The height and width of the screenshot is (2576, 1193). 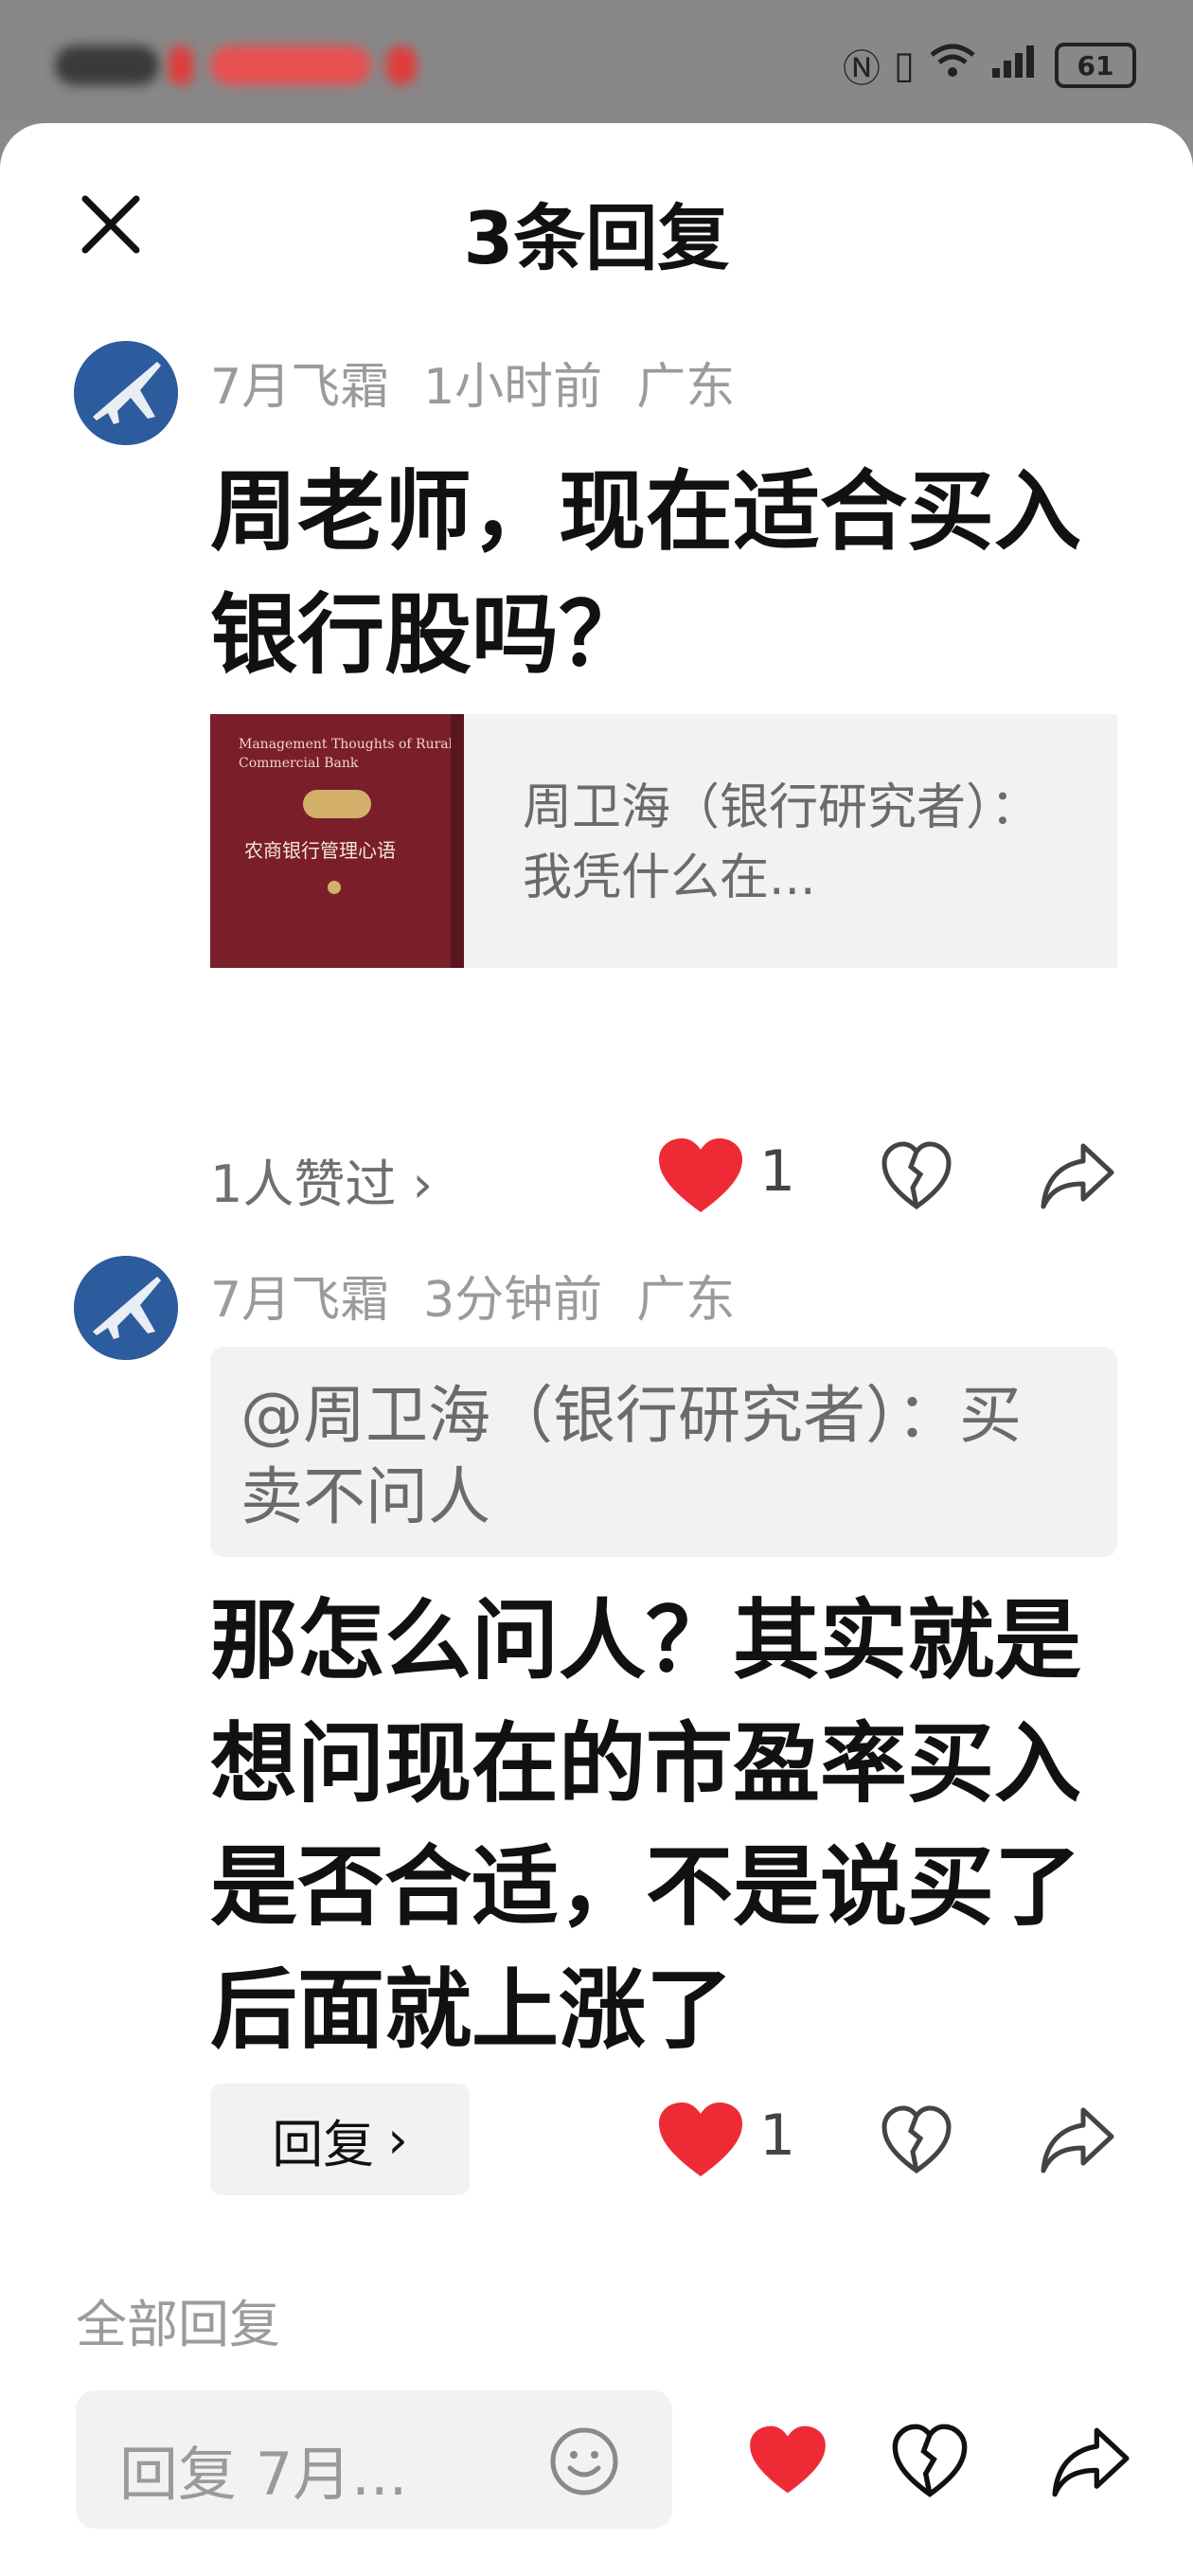 I want to click on all-replies-label: 全部回复, so click(x=178, y=2324).